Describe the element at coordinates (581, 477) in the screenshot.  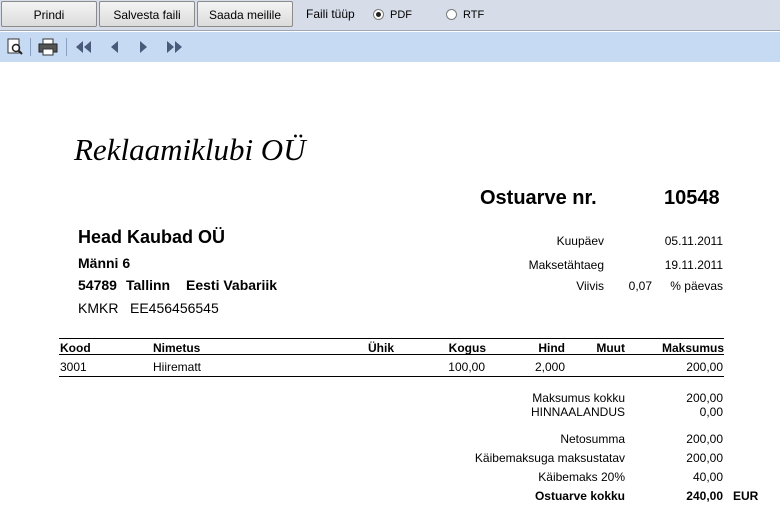
I see `vat-label: Käibemaks 20%` at that location.